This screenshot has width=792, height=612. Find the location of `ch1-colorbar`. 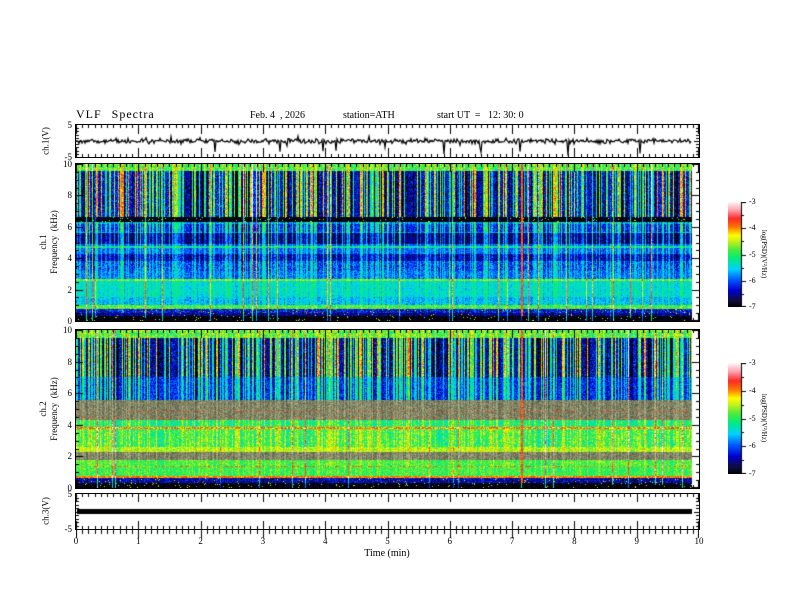

ch1-colorbar is located at coordinates (737, 254).